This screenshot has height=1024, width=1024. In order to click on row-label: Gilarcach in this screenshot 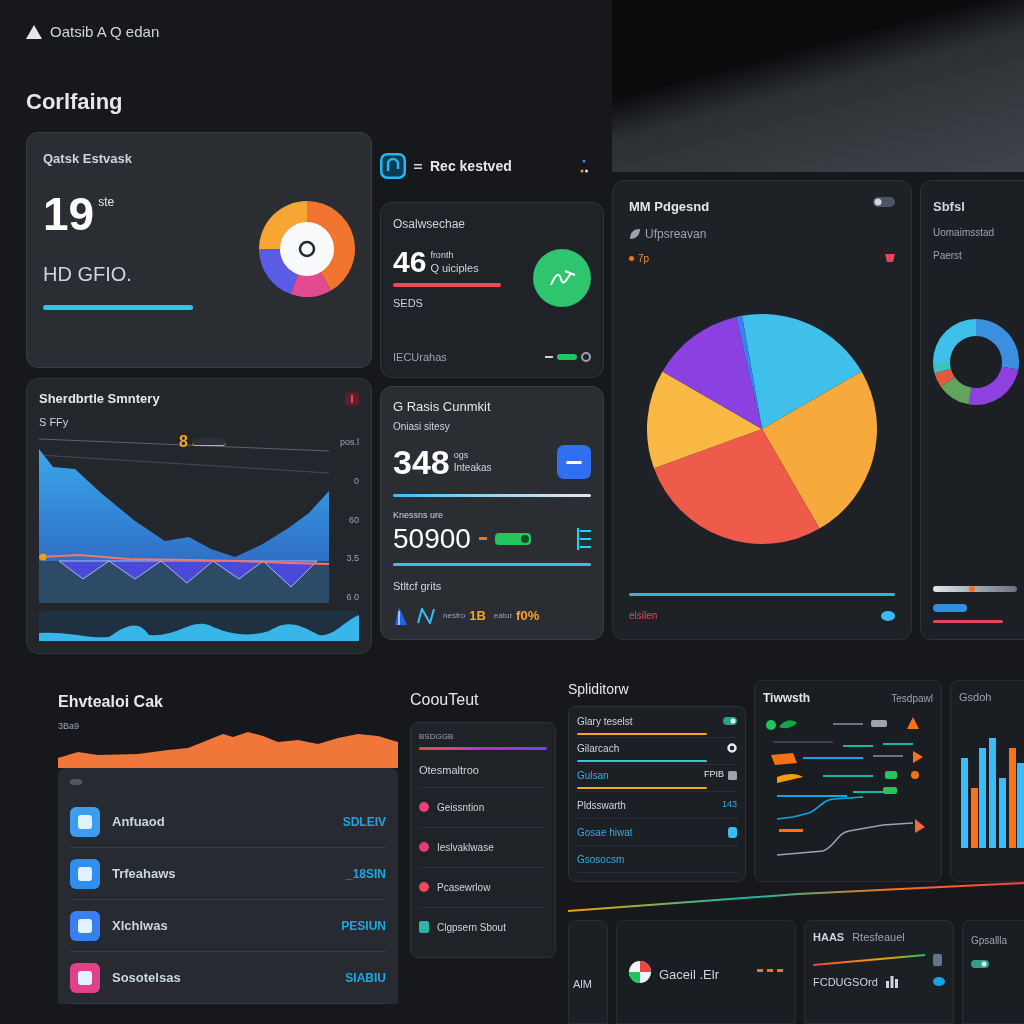, I will do `click(598, 748)`.